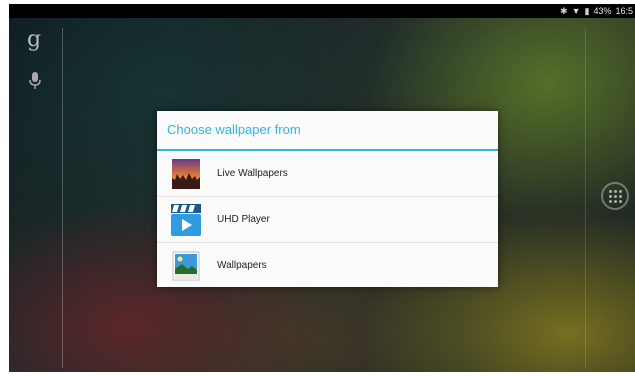 The height and width of the screenshot is (376, 635). I want to click on list-item-uhd-player: UHD Player, so click(327, 220).